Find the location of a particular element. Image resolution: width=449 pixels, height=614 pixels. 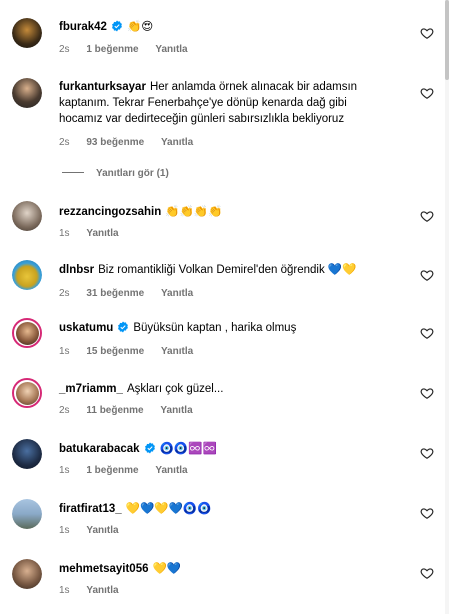

comment-username: firatfirat13_ is located at coordinates (90, 509).